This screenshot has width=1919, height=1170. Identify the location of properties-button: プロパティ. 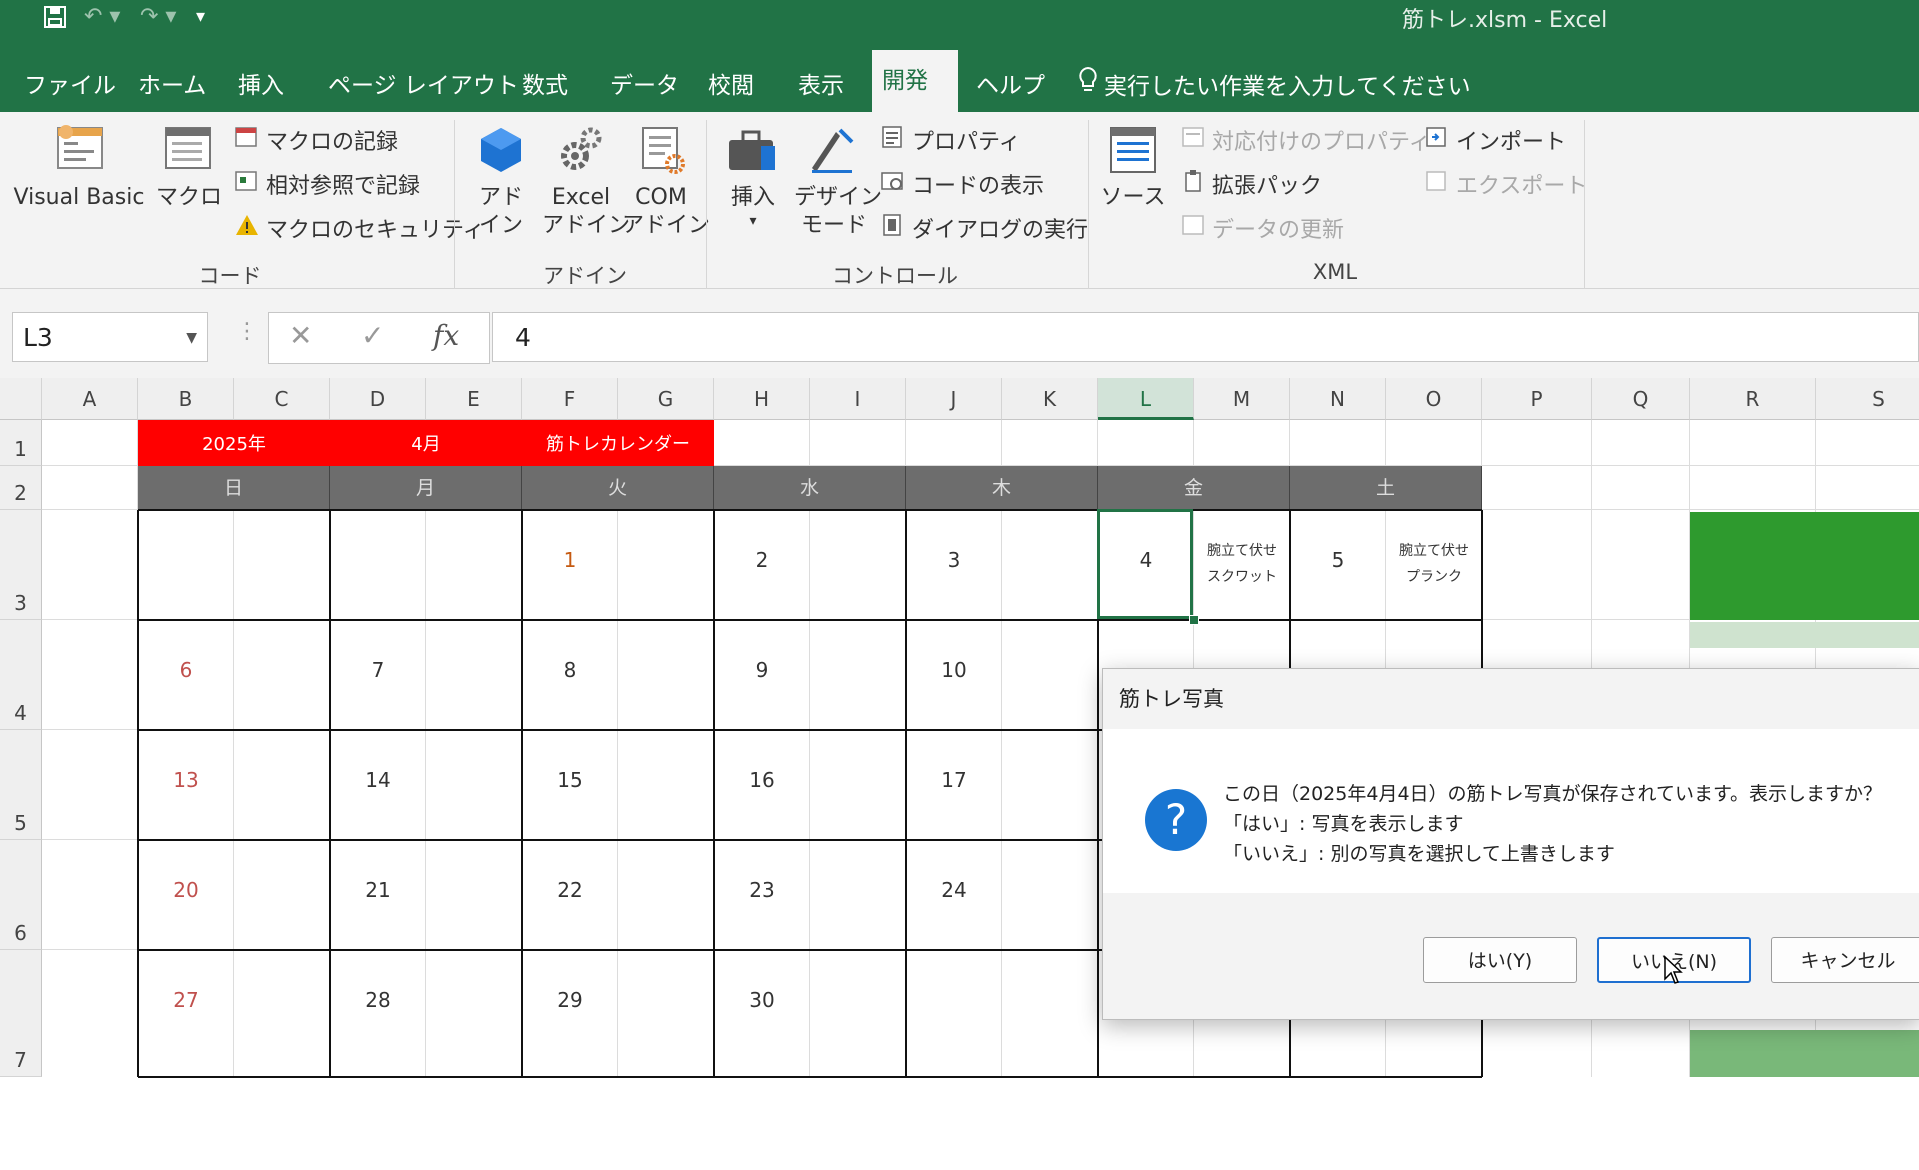
(950, 140).